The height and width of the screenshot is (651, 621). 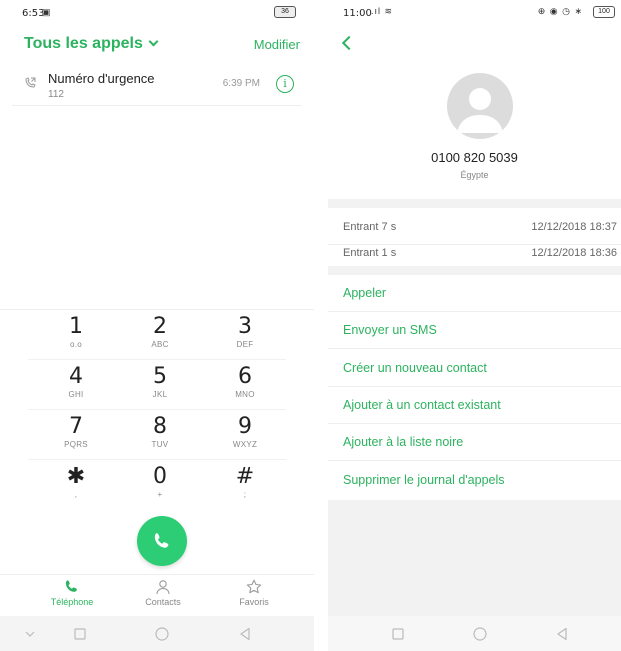 What do you see at coordinates (245, 482) in the screenshot?
I see `dialpad-key-hash: #;` at bounding box center [245, 482].